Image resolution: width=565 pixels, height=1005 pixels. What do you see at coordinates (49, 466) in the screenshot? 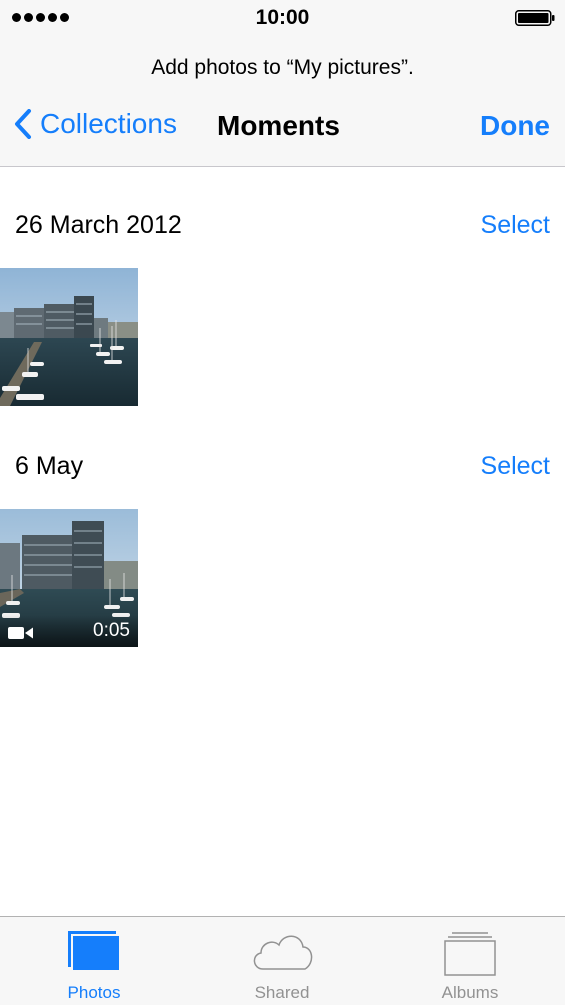
I see `moment-date: 6 May` at bounding box center [49, 466].